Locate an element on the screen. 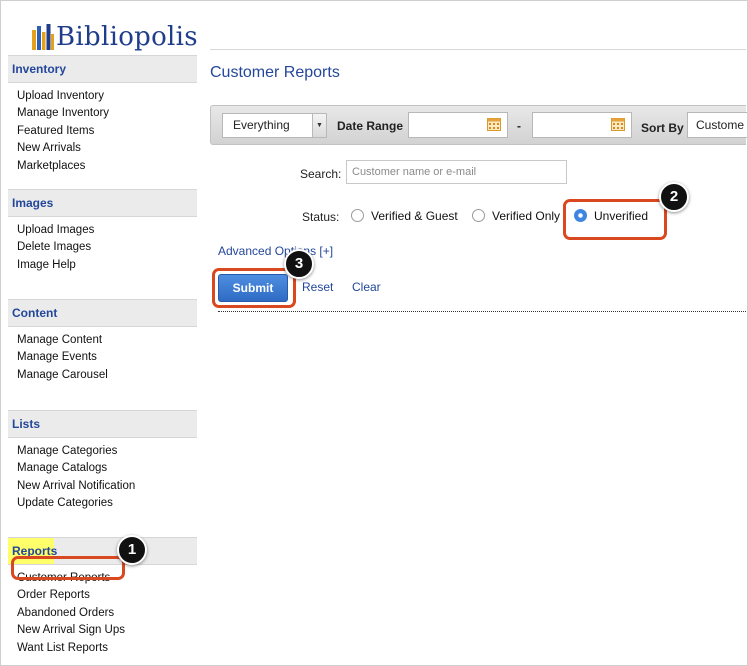  sidebar-item-delete-images: Delete Images is located at coordinates (107, 247).